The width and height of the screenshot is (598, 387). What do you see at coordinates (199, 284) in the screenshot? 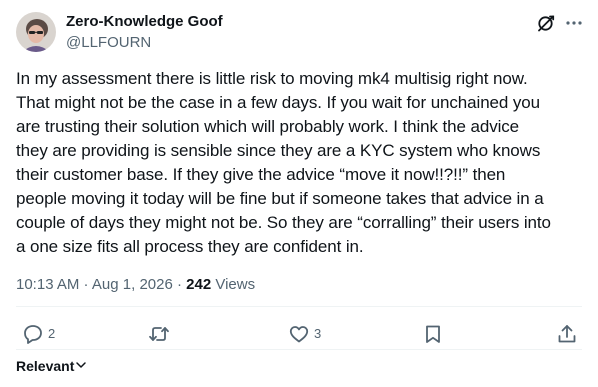
I see `views-count: 242` at bounding box center [199, 284].